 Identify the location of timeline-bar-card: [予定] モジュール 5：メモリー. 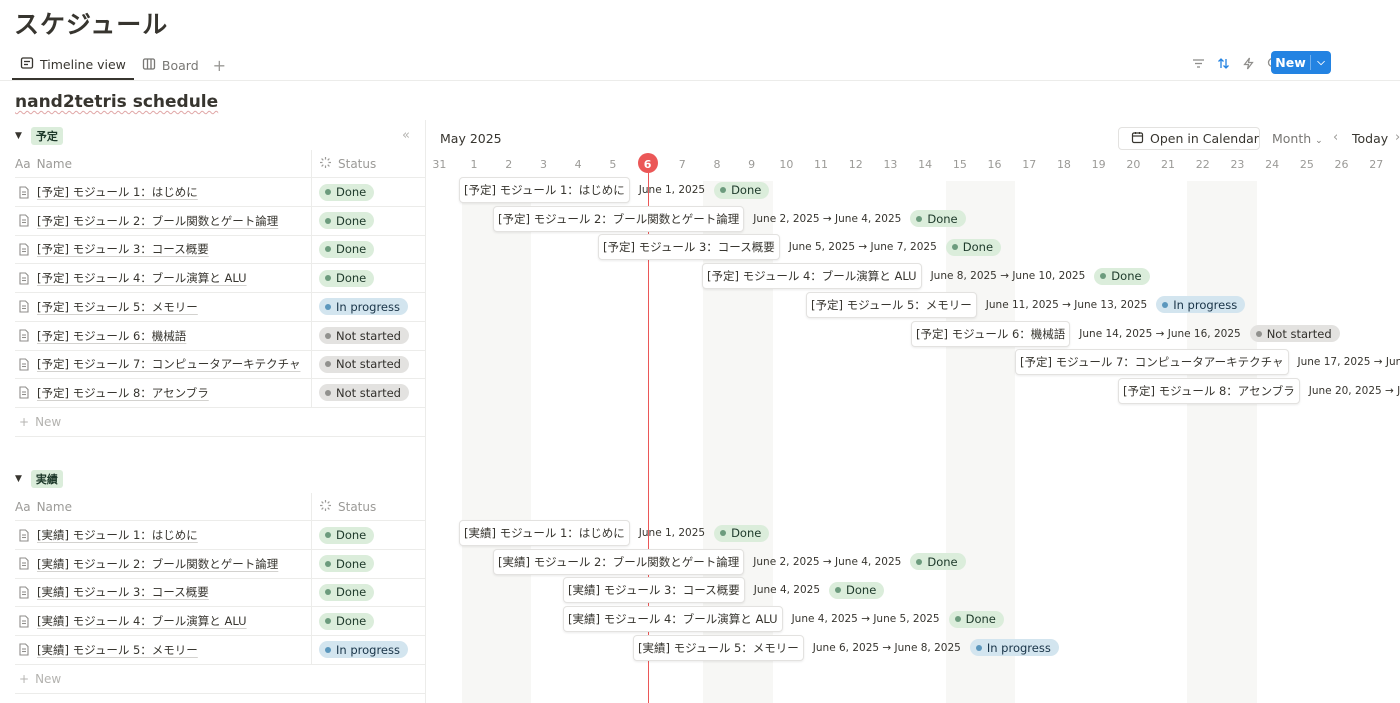
(891, 304).